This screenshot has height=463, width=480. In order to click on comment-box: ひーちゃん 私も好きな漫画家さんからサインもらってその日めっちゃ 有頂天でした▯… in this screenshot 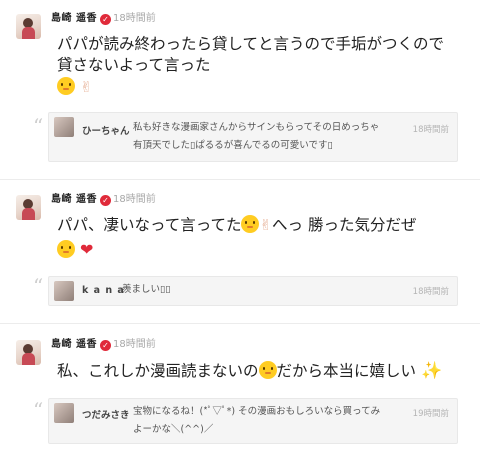, I will do `click(253, 137)`.